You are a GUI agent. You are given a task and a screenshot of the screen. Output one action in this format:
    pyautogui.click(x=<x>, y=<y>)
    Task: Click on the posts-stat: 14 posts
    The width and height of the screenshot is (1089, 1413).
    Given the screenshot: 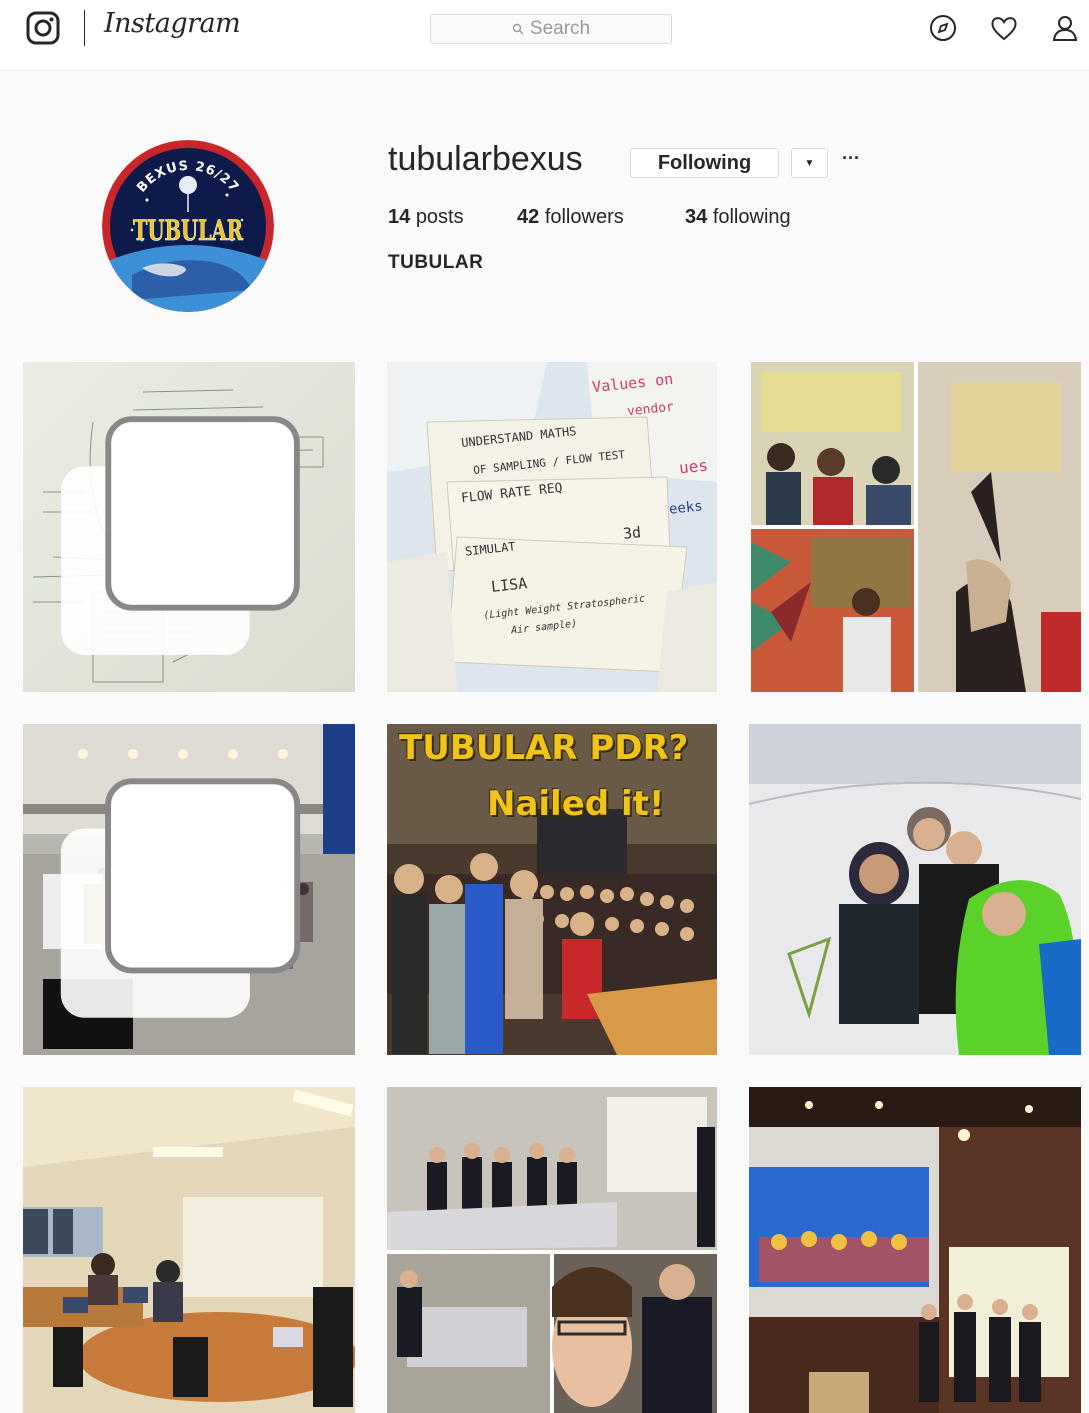 What is the action you would take?
    pyautogui.click(x=426, y=217)
    